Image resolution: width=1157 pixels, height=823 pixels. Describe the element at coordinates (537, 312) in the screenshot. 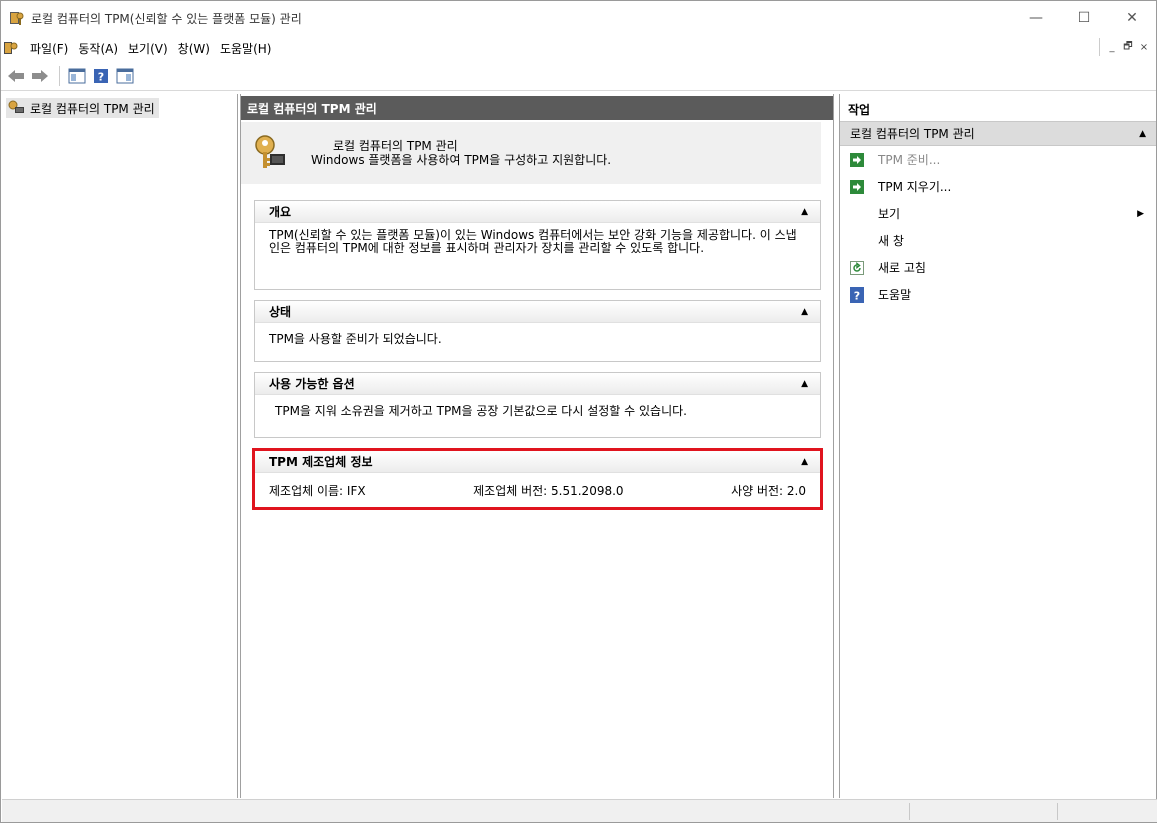

I see `section-status-header: 상태 ▲` at that location.